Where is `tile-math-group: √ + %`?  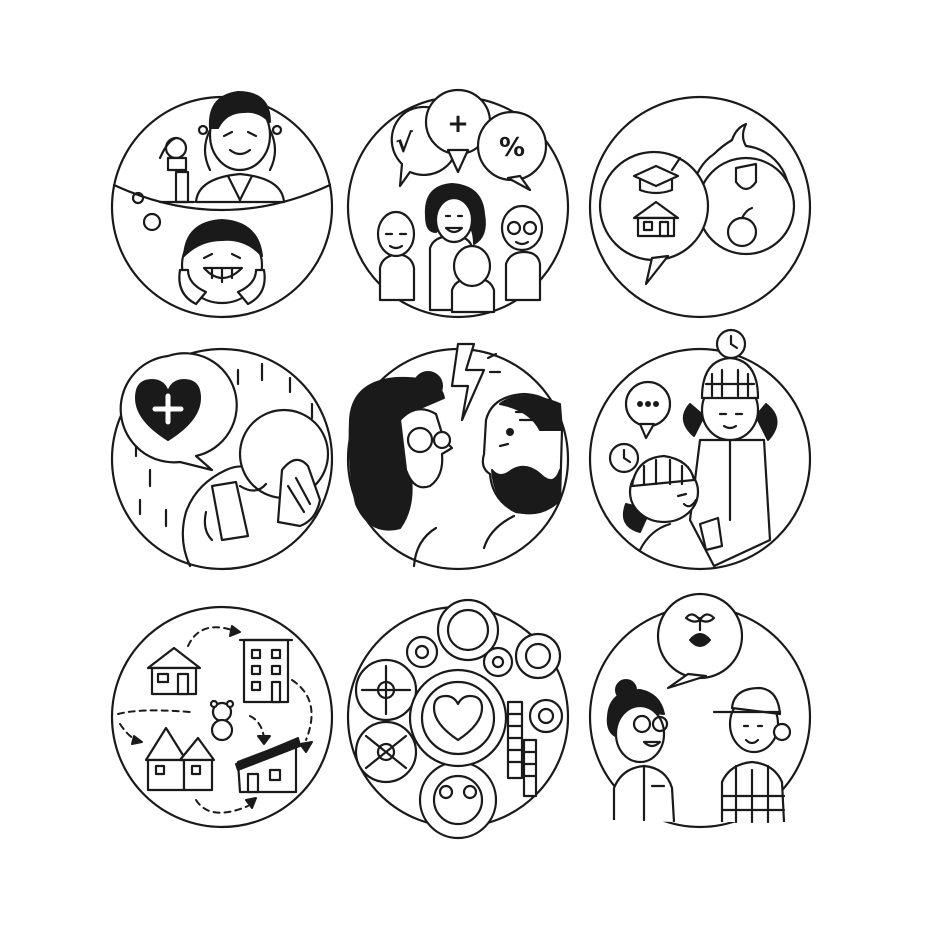
tile-math-group: √ + % is located at coordinates (458, 203).